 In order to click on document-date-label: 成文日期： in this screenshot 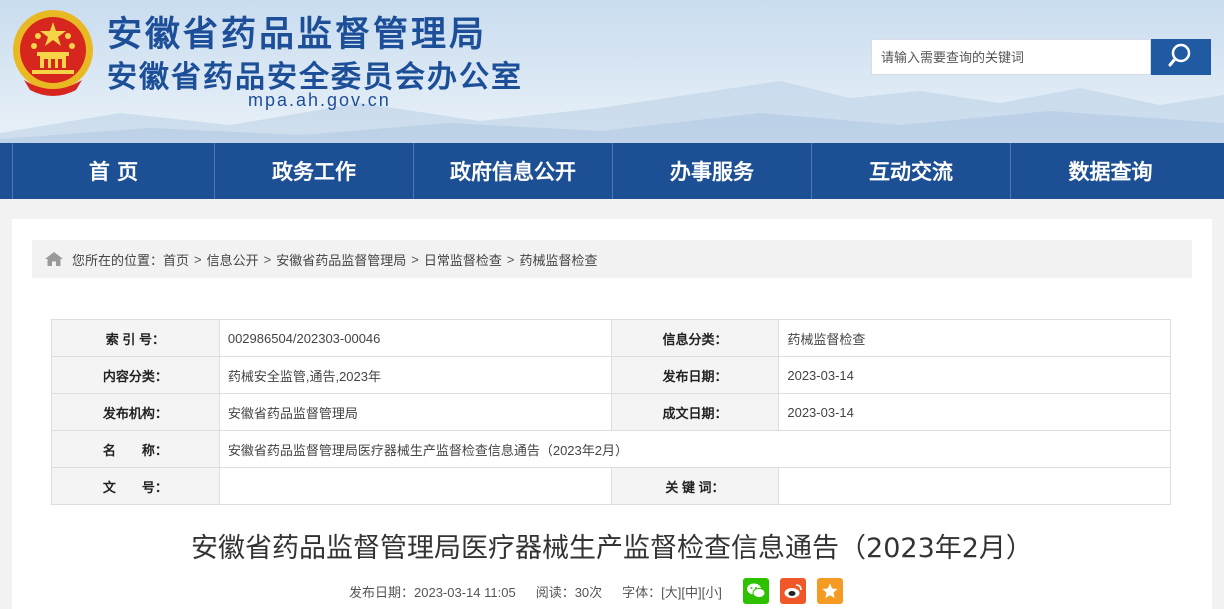, I will do `click(695, 412)`.